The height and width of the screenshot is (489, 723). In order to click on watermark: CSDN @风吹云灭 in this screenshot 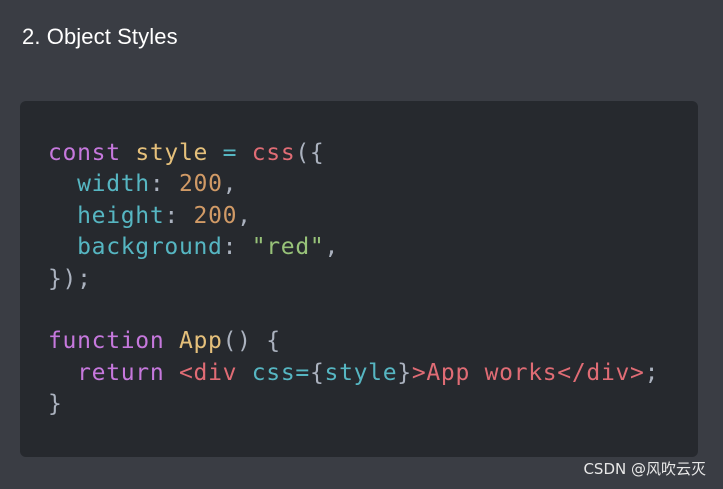, I will do `click(644, 469)`.